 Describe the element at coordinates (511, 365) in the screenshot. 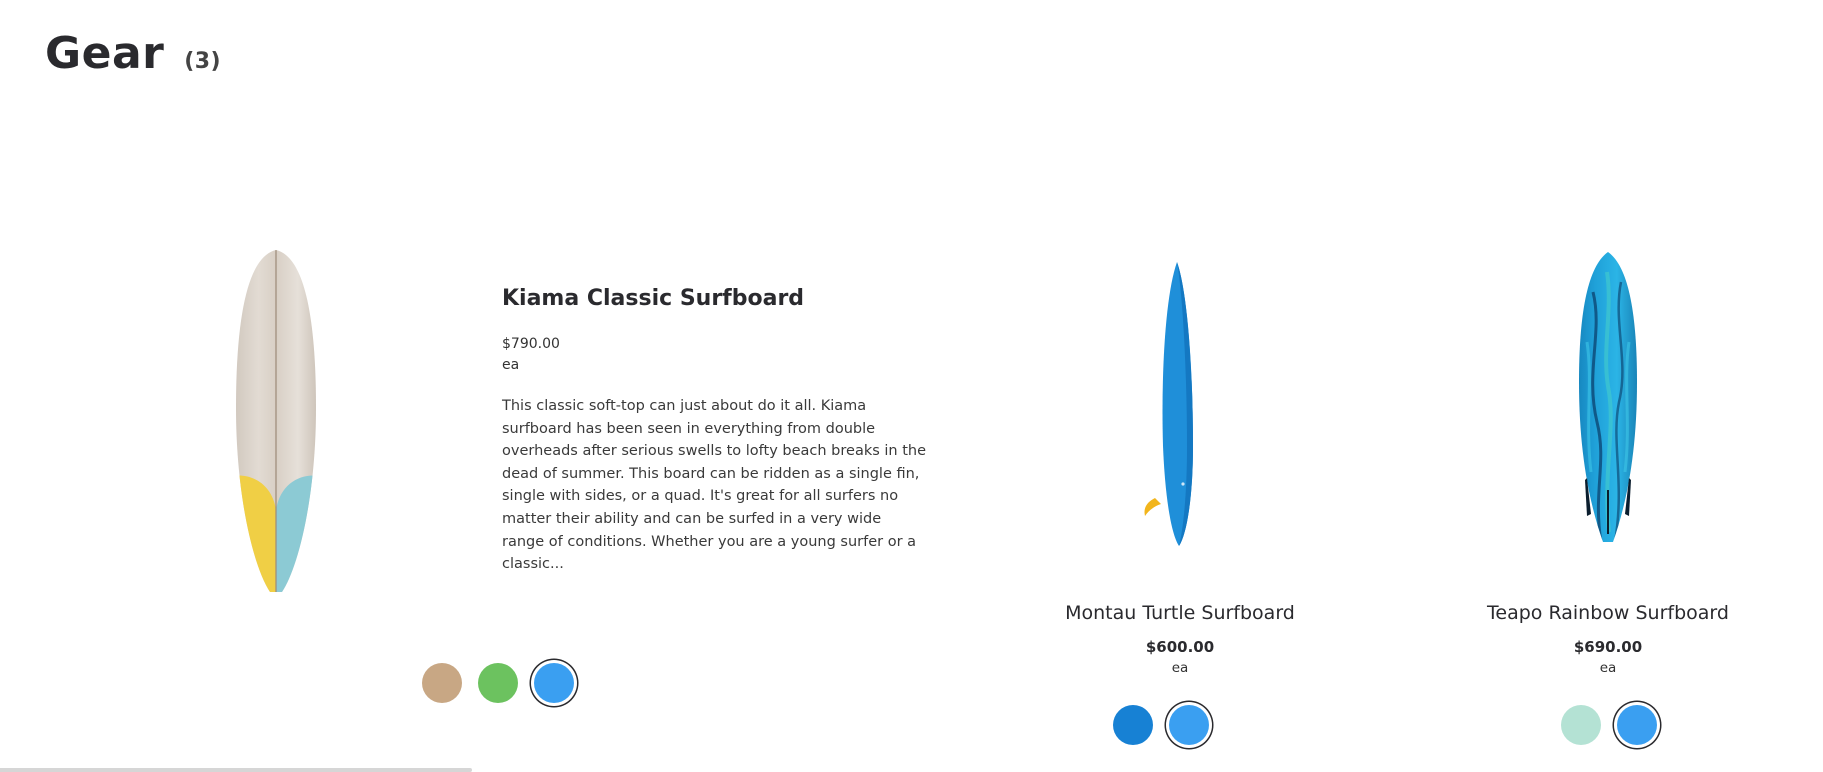

I see `featured-product-unit: ea` at that location.